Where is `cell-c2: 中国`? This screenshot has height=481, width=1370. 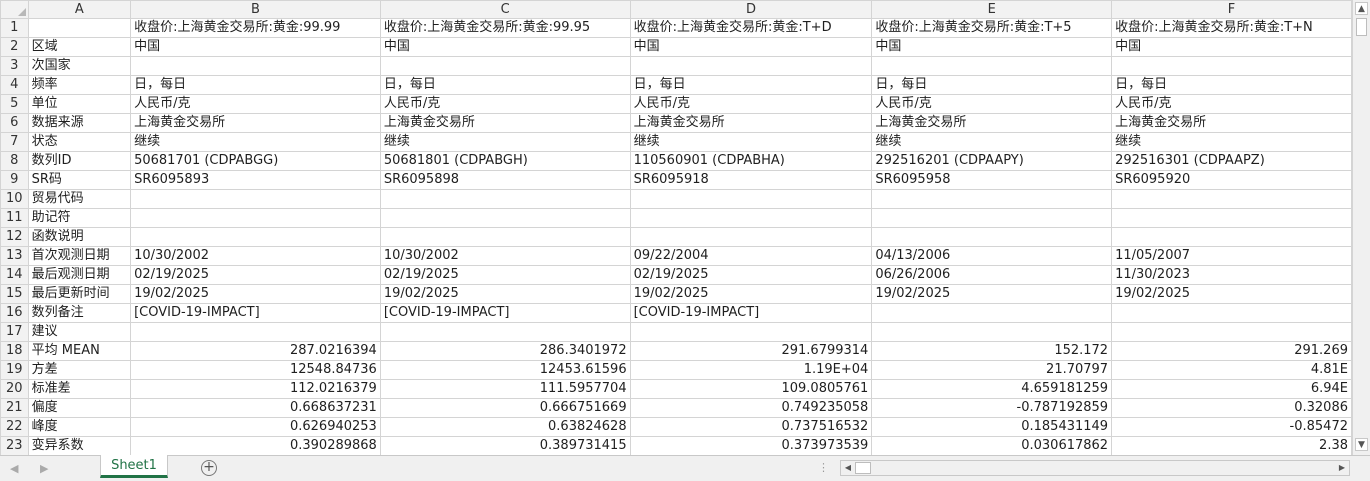 cell-c2: 中国 is located at coordinates (505, 47).